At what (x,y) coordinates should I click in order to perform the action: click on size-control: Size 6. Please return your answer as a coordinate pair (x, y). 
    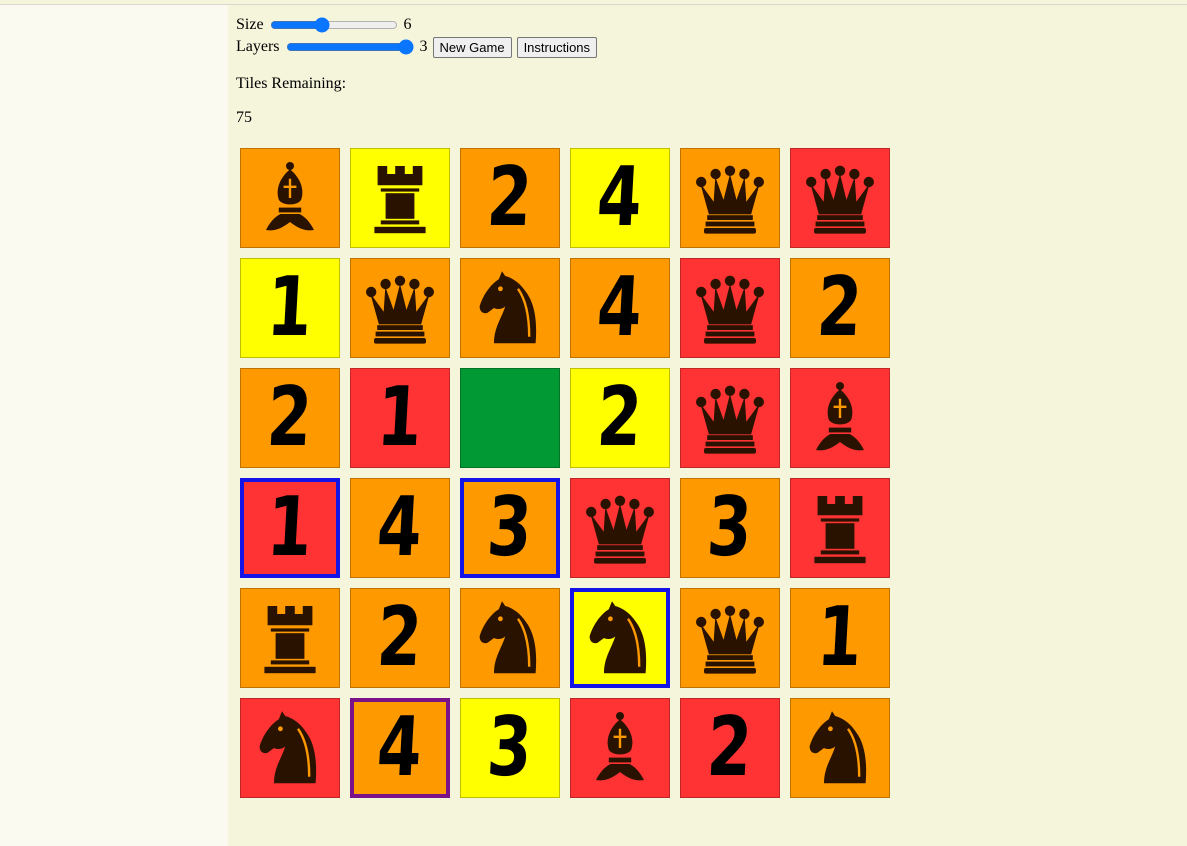
    Looking at the image, I should click on (416, 25).